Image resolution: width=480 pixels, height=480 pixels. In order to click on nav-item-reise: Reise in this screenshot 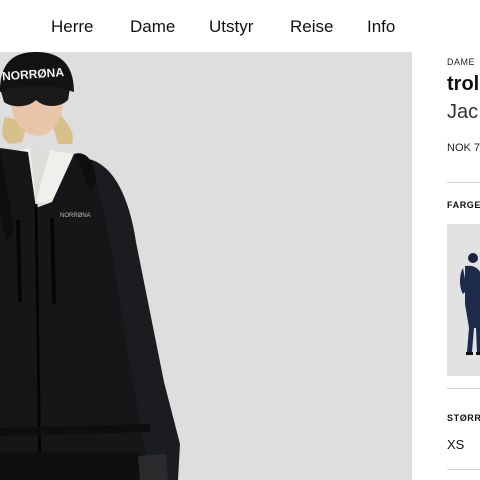, I will do `click(311, 27)`.